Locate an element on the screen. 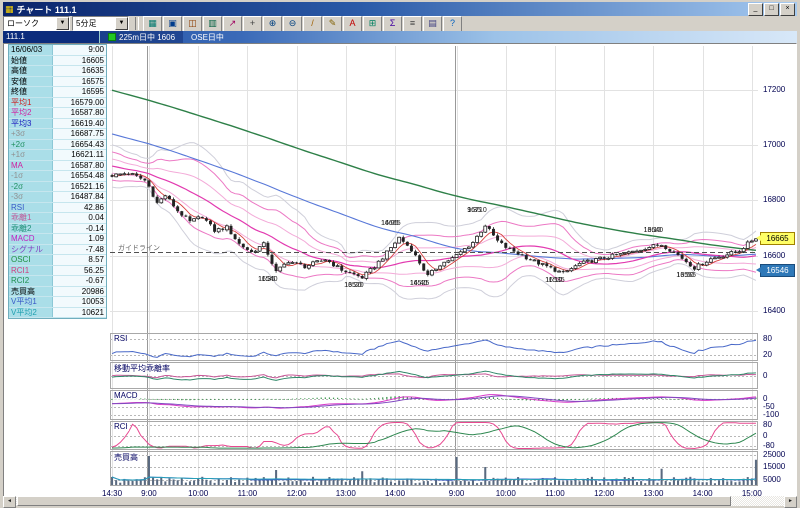  data-row-label: 平均2 is located at coordinates (31, 113).